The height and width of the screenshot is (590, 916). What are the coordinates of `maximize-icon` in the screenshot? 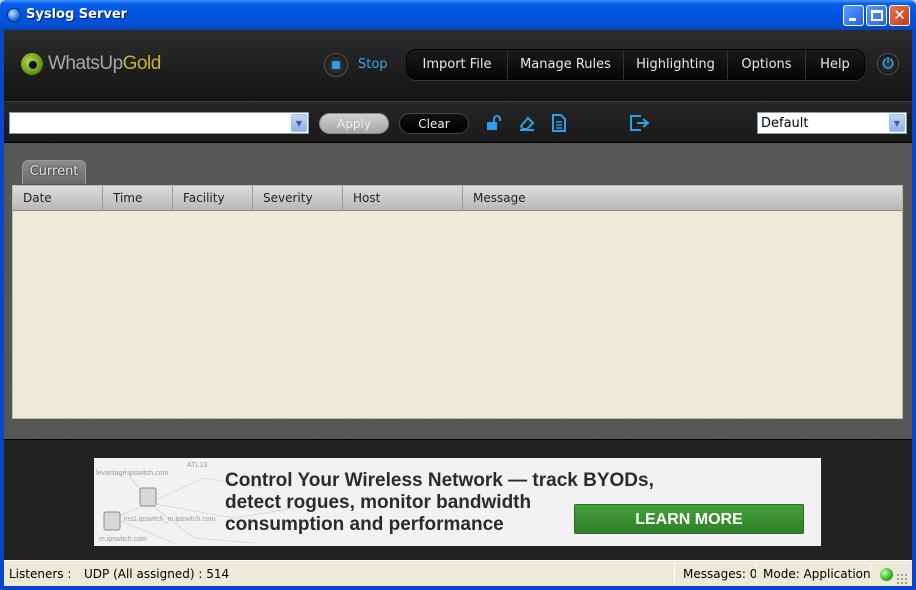 It's located at (877, 15).